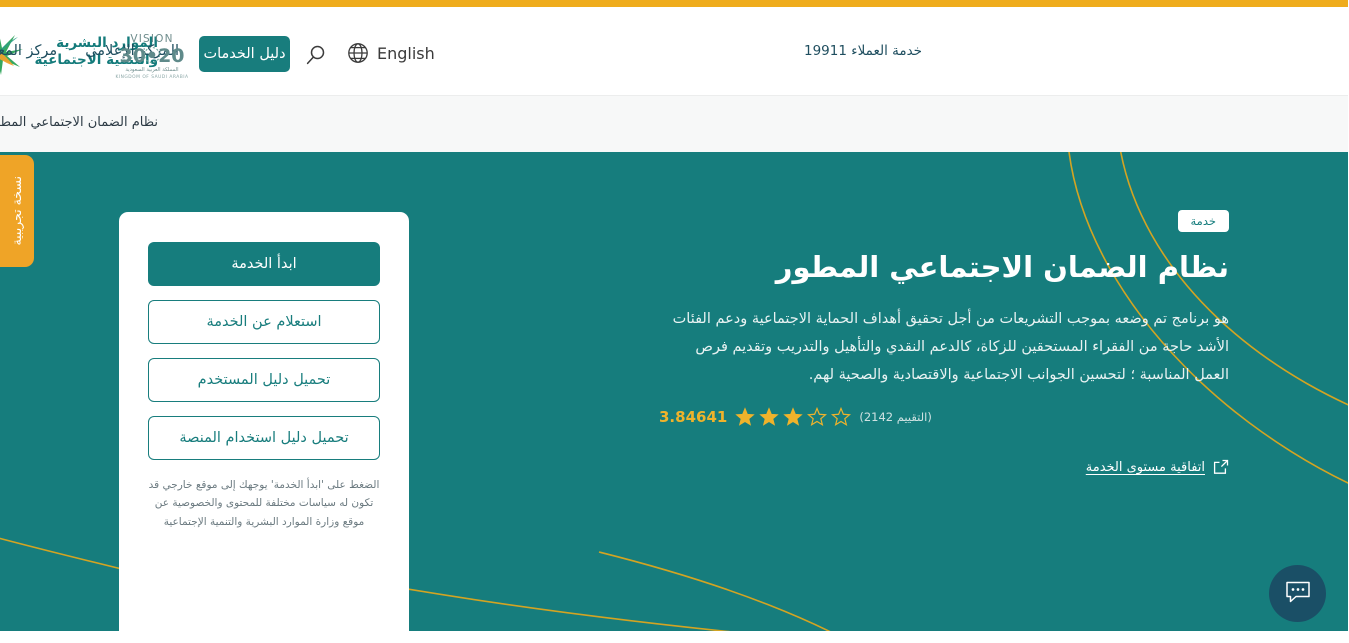 The height and width of the screenshot is (643, 1349). I want to click on sla-link-label: اتفاقية مستوى الخدمة, so click(1146, 467).